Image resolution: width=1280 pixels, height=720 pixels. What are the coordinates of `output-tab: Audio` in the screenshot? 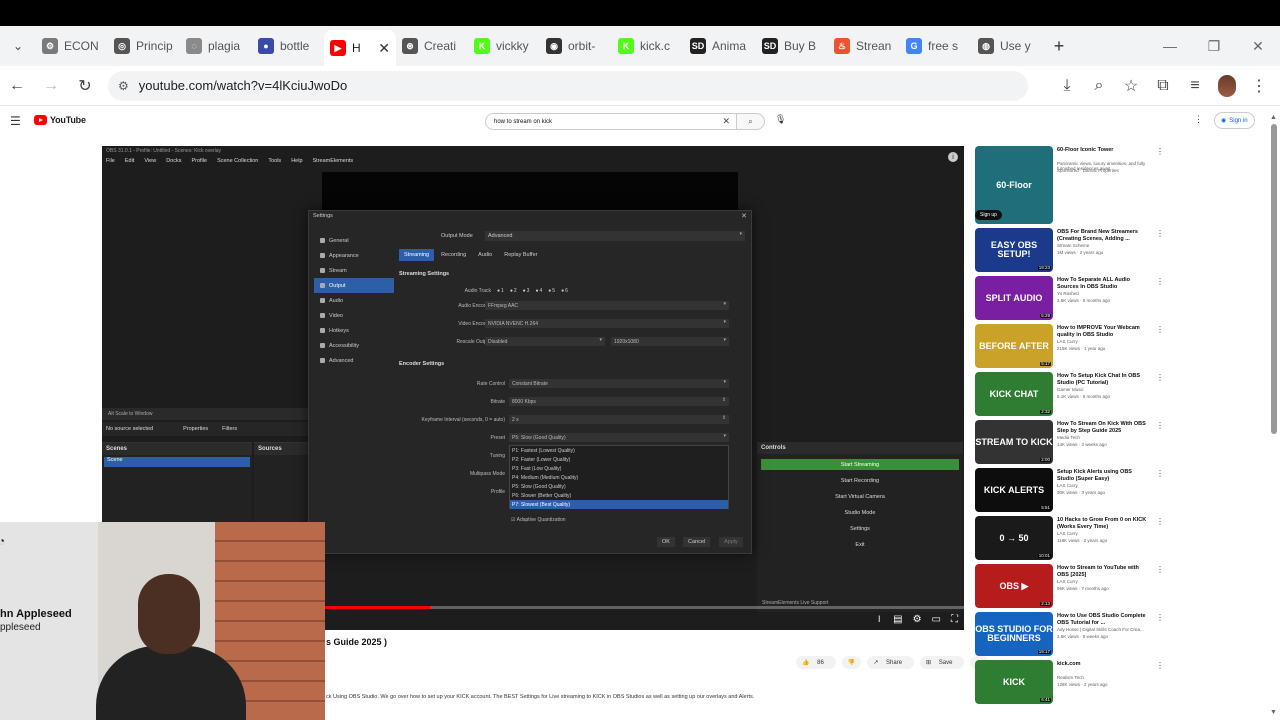 It's located at (485, 255).